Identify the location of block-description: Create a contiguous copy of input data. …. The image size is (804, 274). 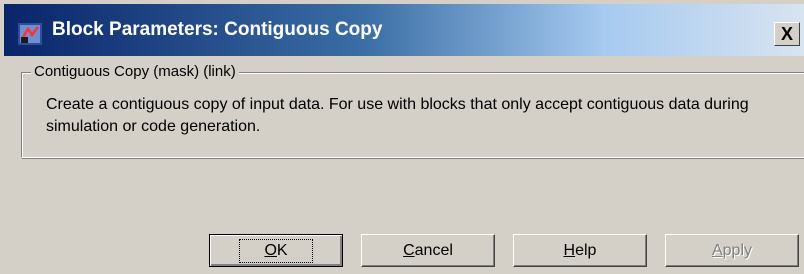
(397, 115).